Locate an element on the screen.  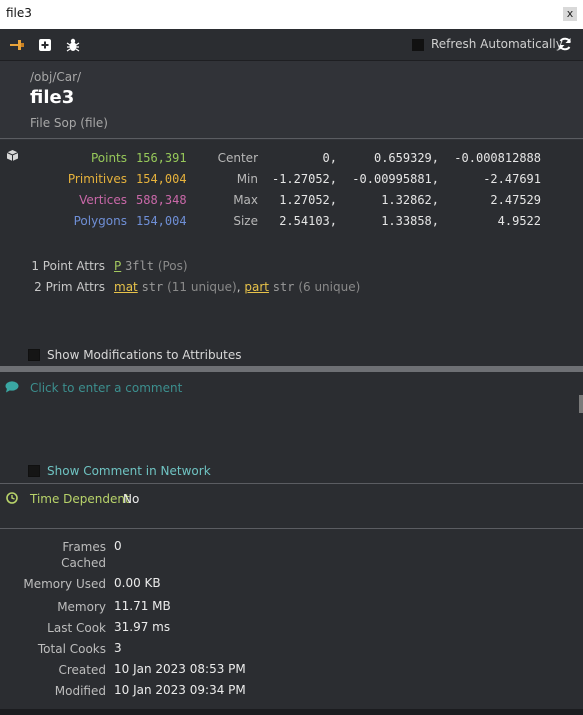
node-header: /obj/Car/ file3 File Sop (file) is located at coordinates (291, 100).